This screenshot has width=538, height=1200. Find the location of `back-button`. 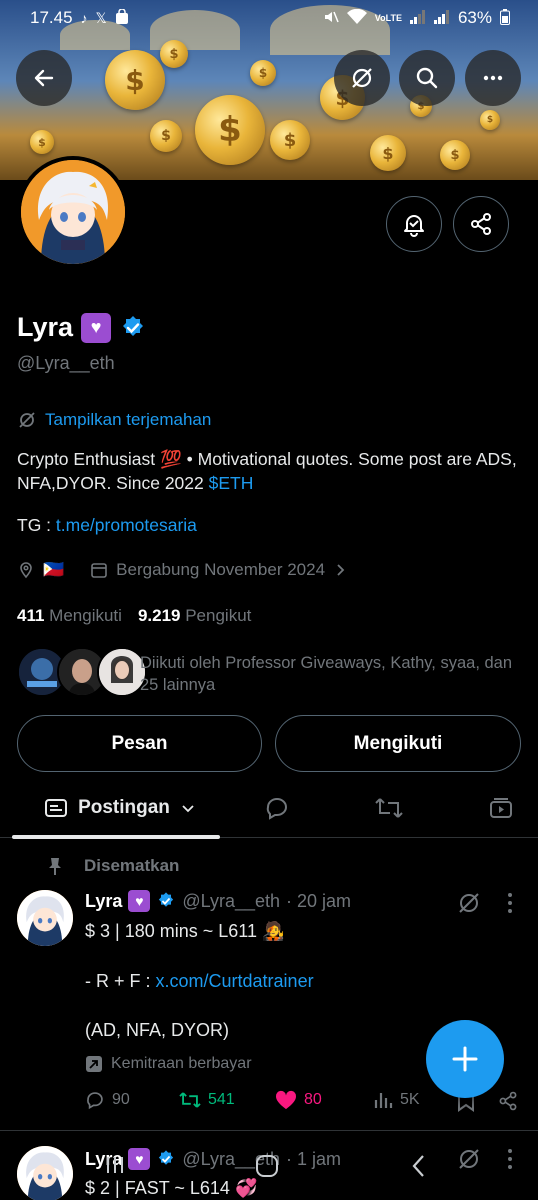

back-button is located at coordinates (44, 78).